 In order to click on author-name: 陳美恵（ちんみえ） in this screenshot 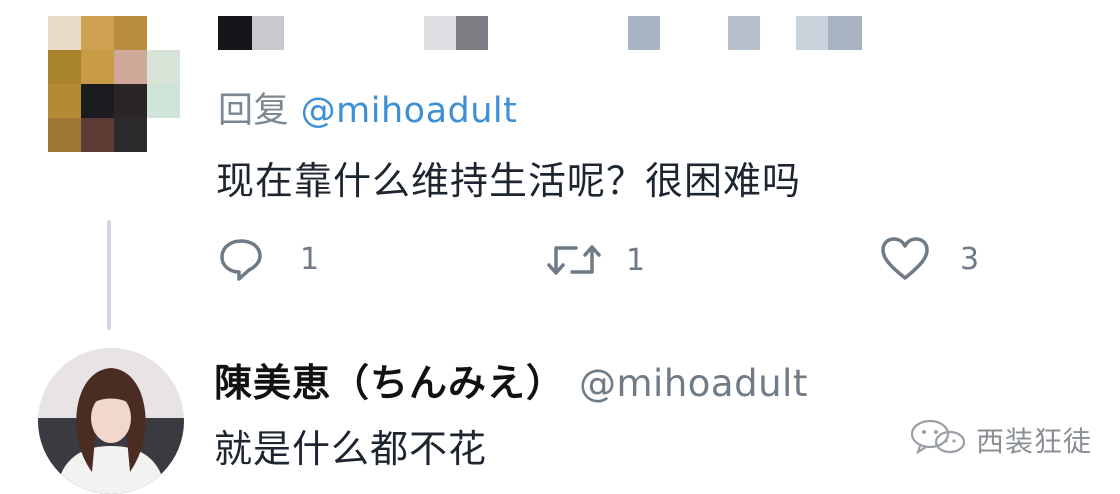, I will do `click(389, 383)`.